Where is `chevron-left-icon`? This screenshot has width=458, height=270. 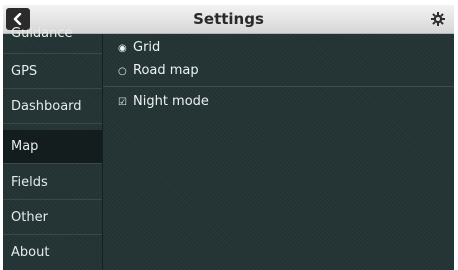
chevron-left-icon is located at coordinates (17, 19).